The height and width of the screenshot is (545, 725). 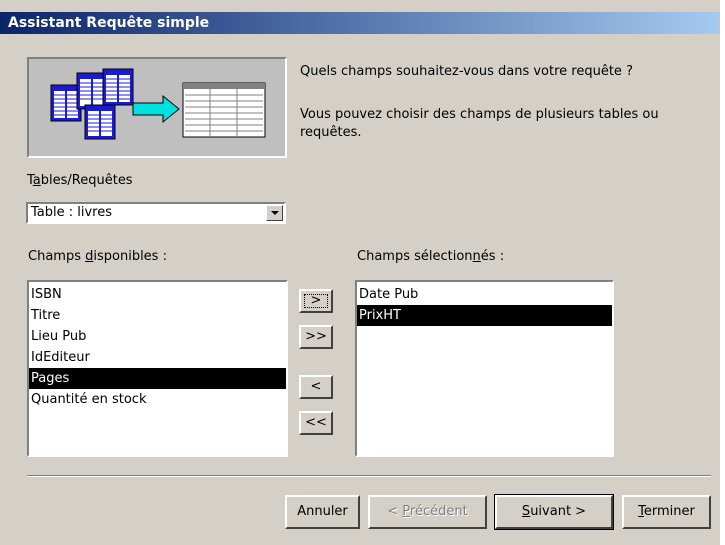 What do you see at coordinates (484, 294) in the screenshot?
I see `list-item: Date Pub` at bounding box center [484, 294].